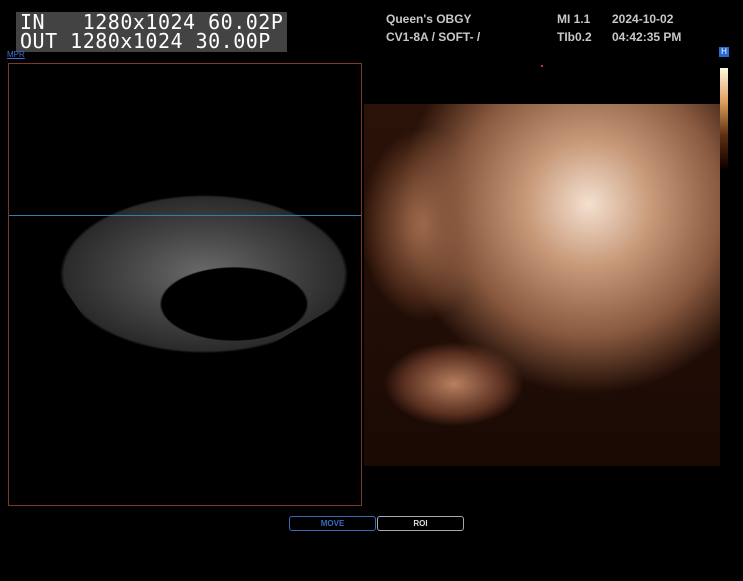 This screenshot has width=743, height=581. Describe the element at coordinates (420, 523) in the screenshot. I see `roi-button: ROI` at that location.